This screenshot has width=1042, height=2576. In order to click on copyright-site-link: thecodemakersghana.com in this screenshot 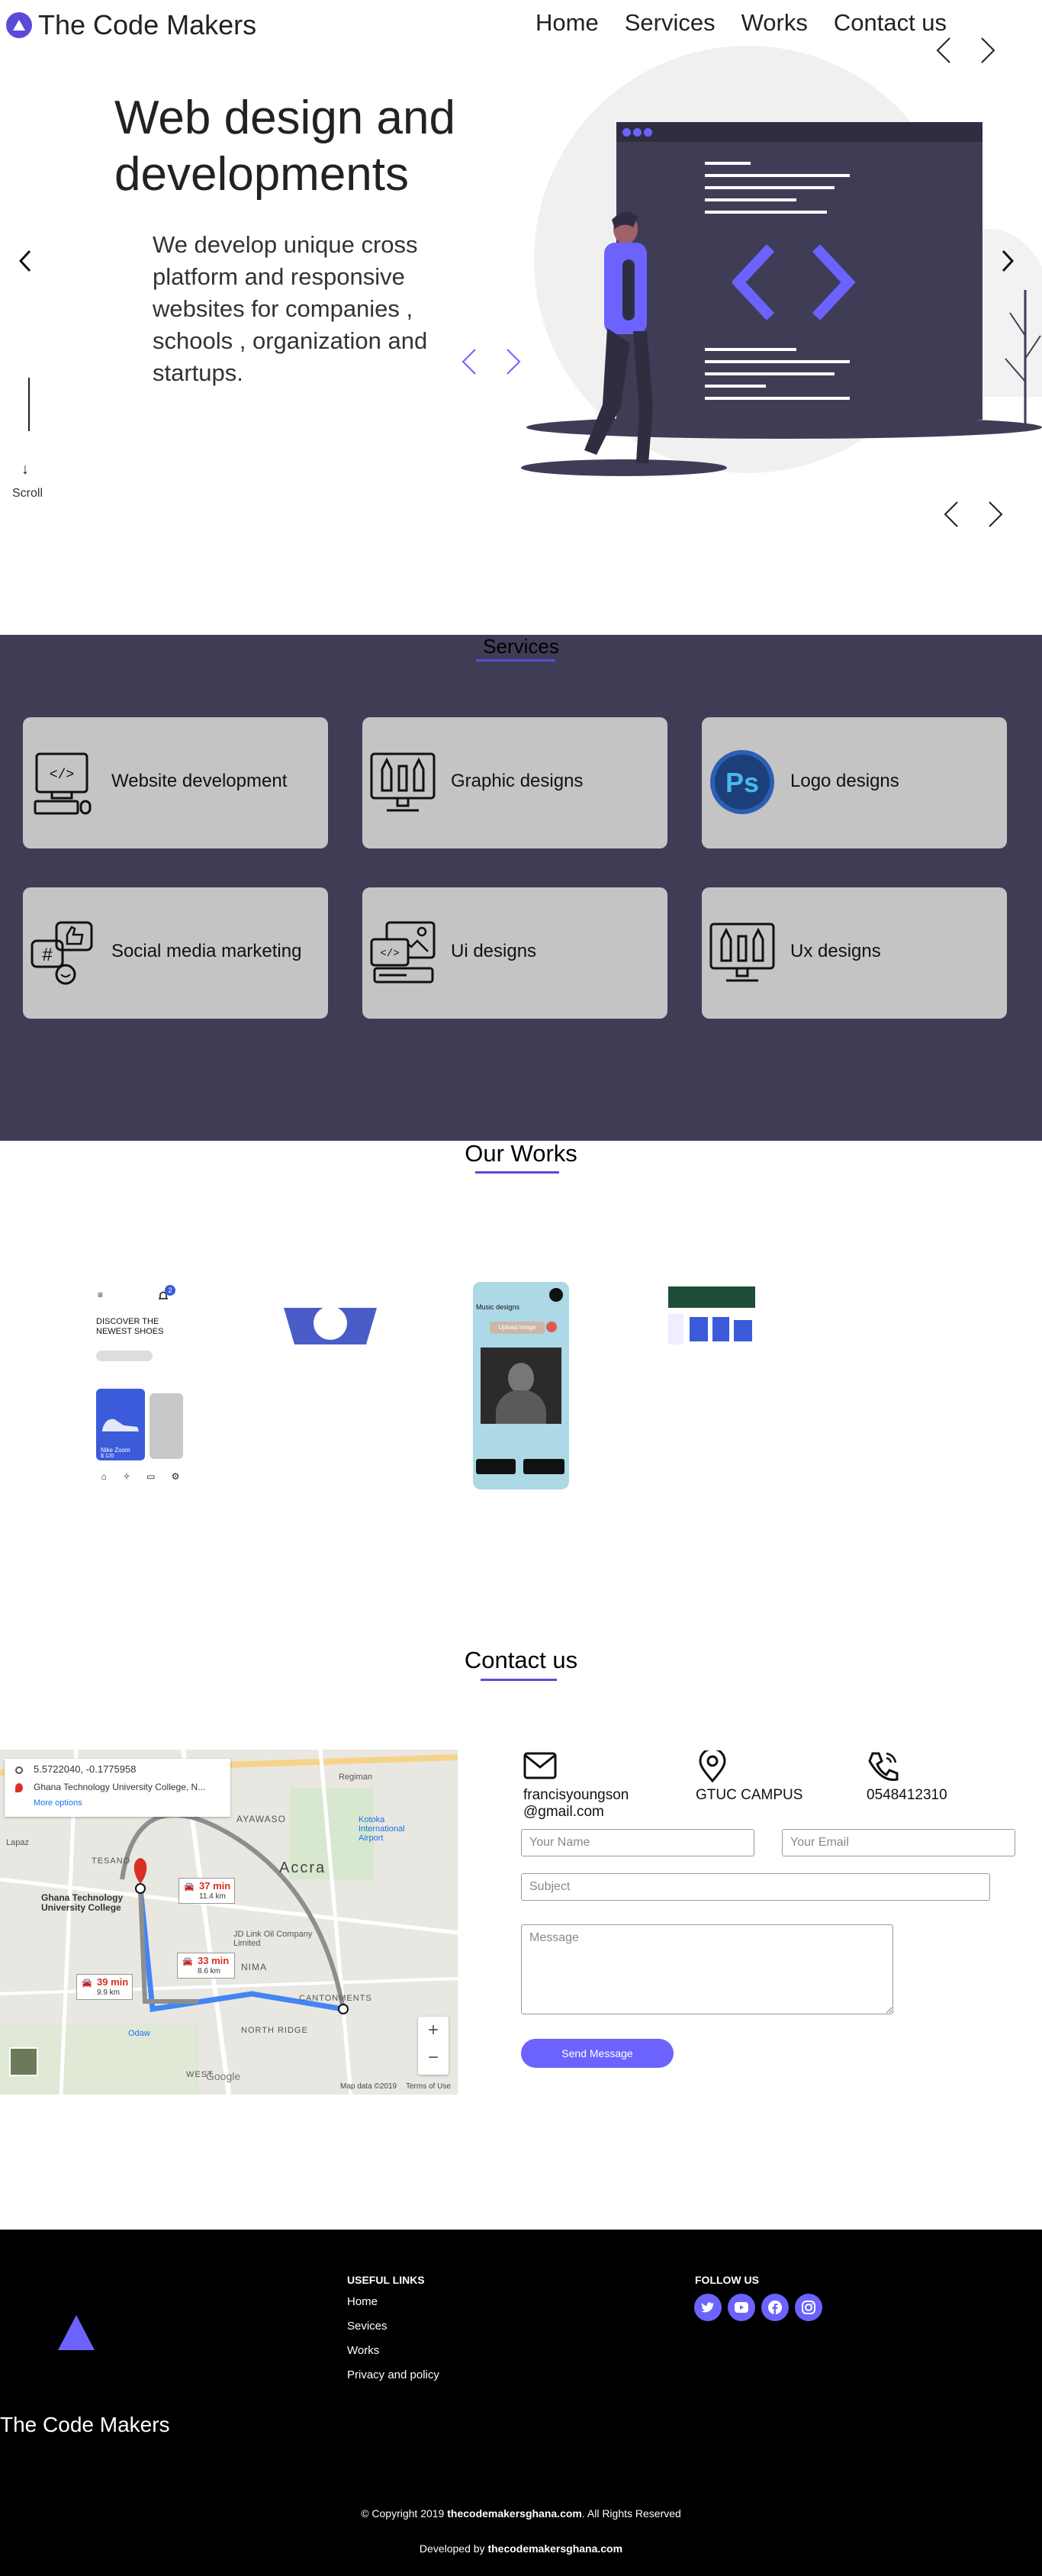, I will do `click(514, 2513)`.